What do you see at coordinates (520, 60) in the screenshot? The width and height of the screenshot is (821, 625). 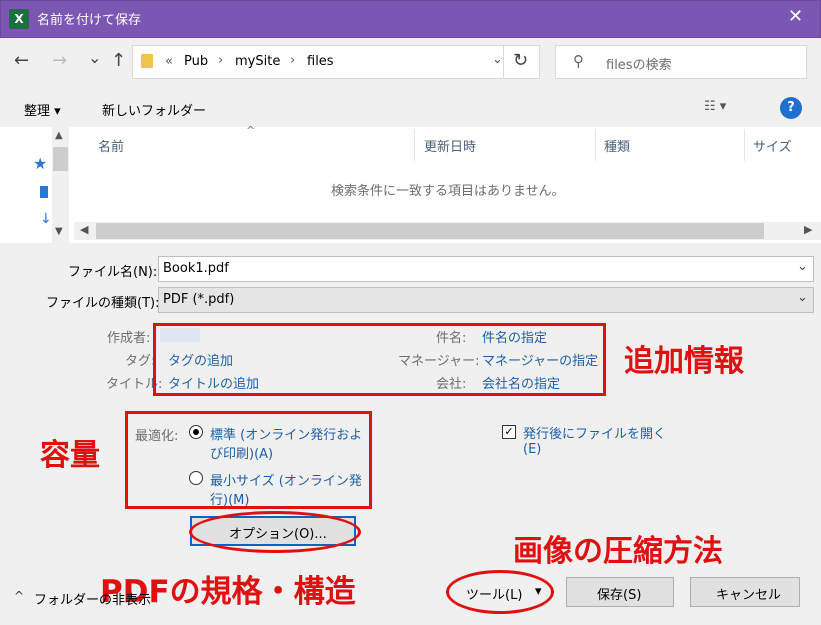 I see `refresh-icon: ↻` at bounding box center [520, 60].